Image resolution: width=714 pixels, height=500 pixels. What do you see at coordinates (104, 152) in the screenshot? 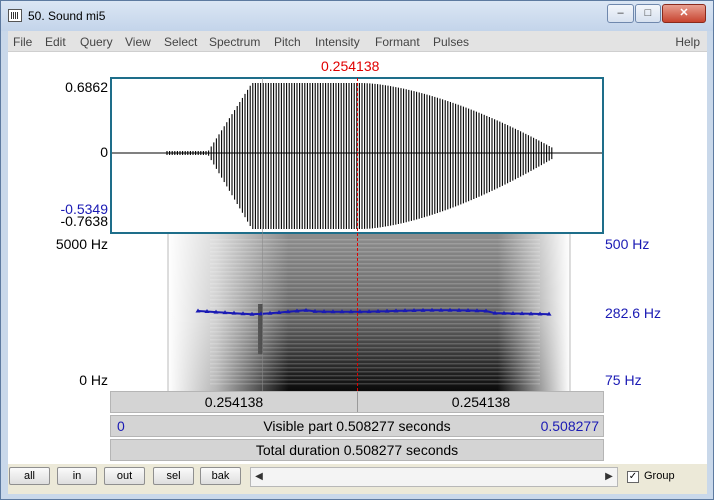
I see `waveform-zero-label: 0` at bounding box center [104, 152].